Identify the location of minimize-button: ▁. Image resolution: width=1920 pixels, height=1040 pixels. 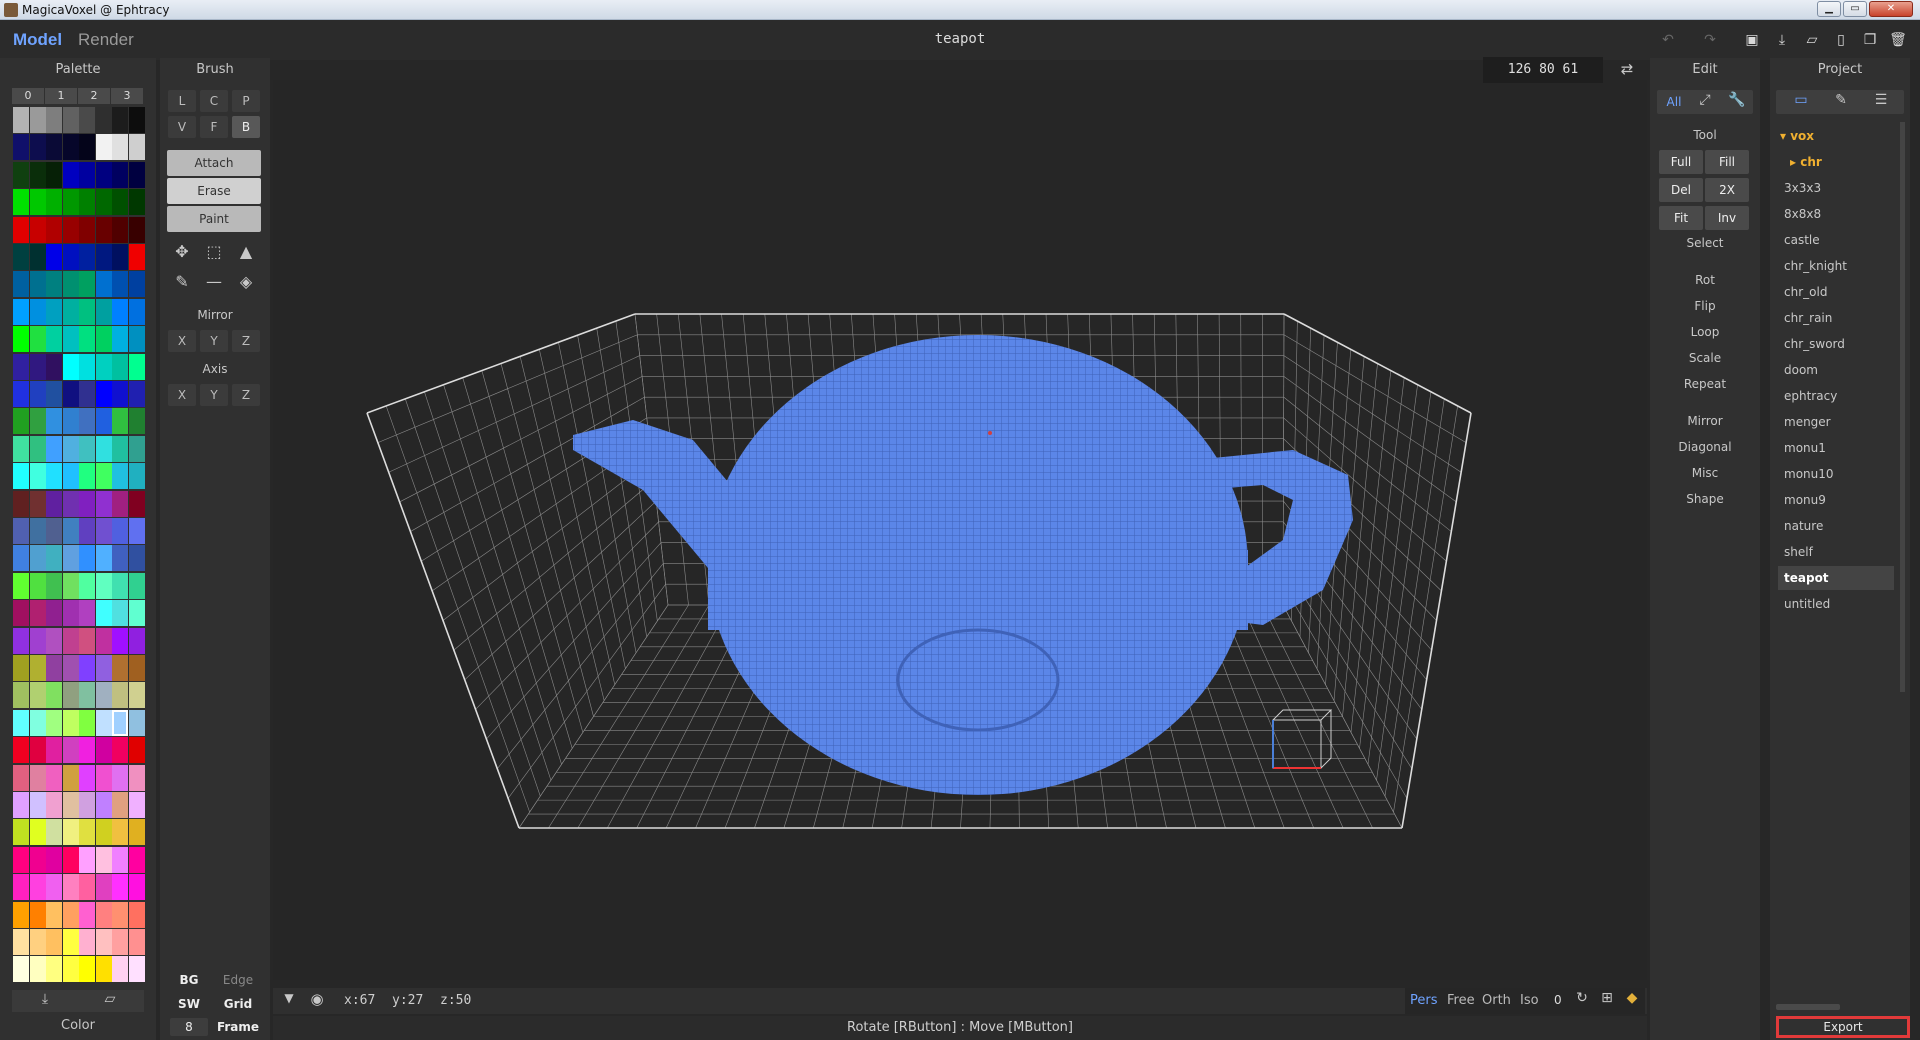
(1829, 9).